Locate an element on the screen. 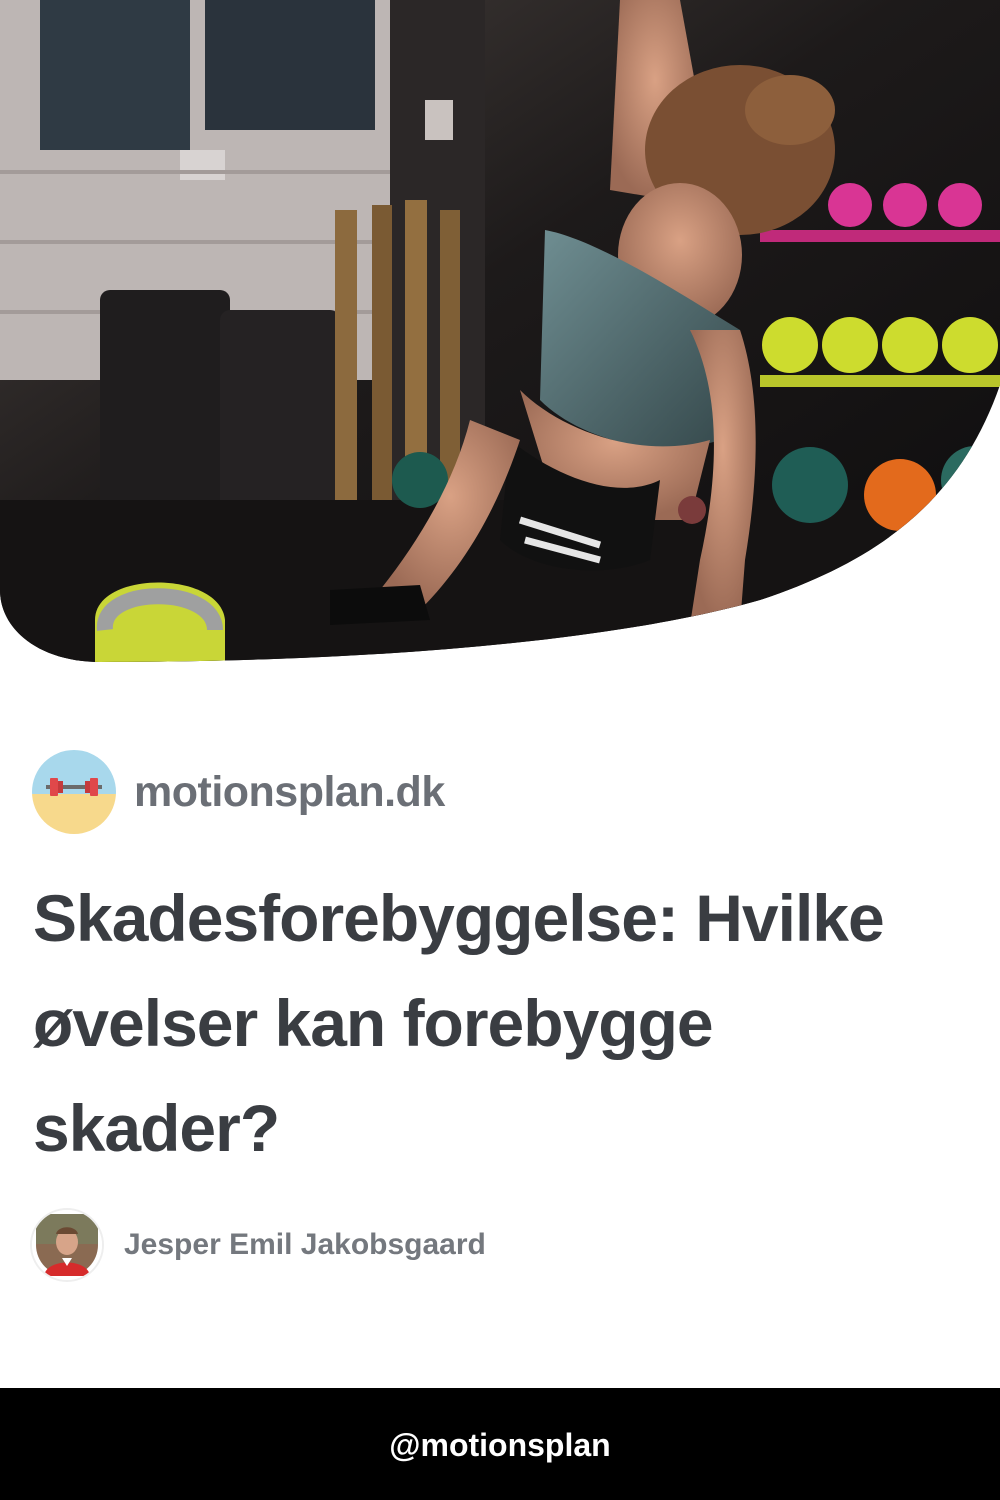 This screenshot has height=1500, width=1000. footer-bar: @motionsplan is located at coordinates (500, 1444).